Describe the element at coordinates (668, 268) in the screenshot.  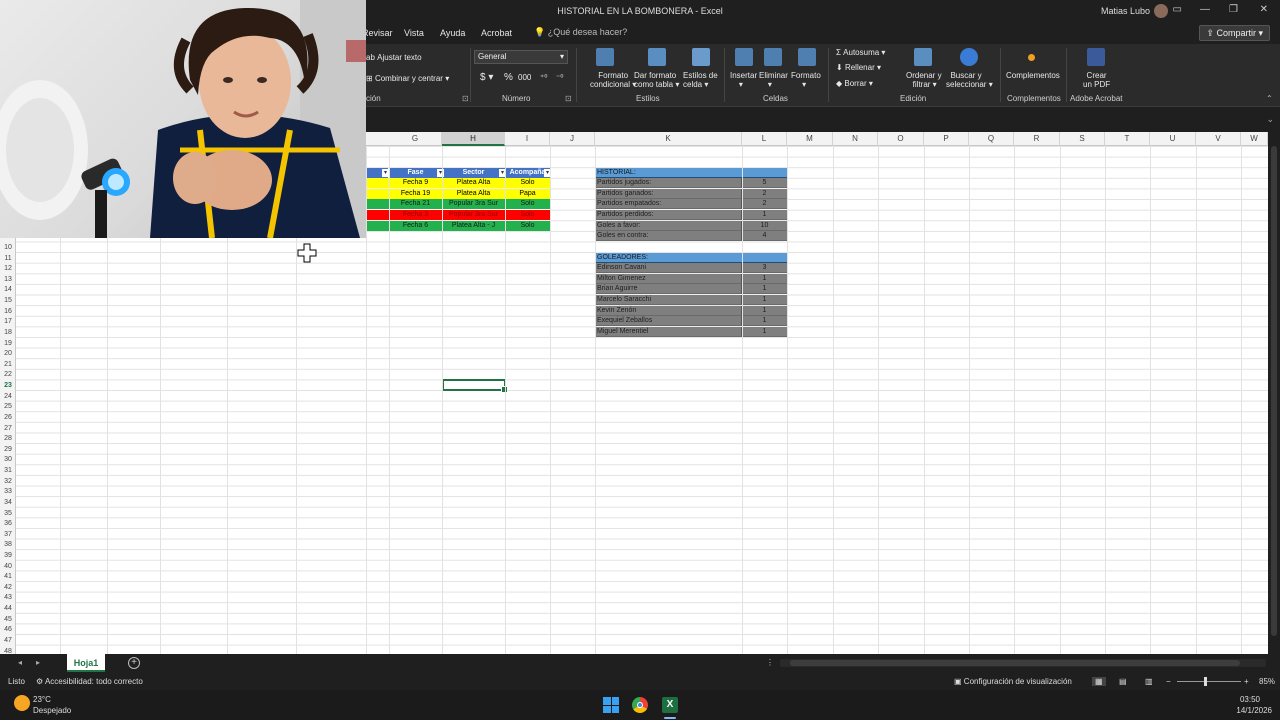
I see `goleador-name: Edinson Cavani` at that location.